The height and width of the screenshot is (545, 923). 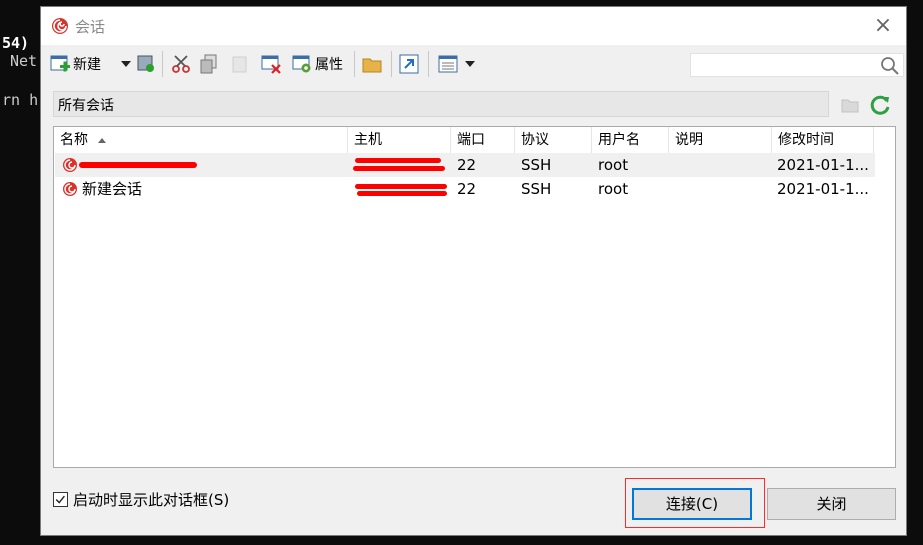 I want to click on session-path-bar: 所有会话, so click(x=441, y=104).